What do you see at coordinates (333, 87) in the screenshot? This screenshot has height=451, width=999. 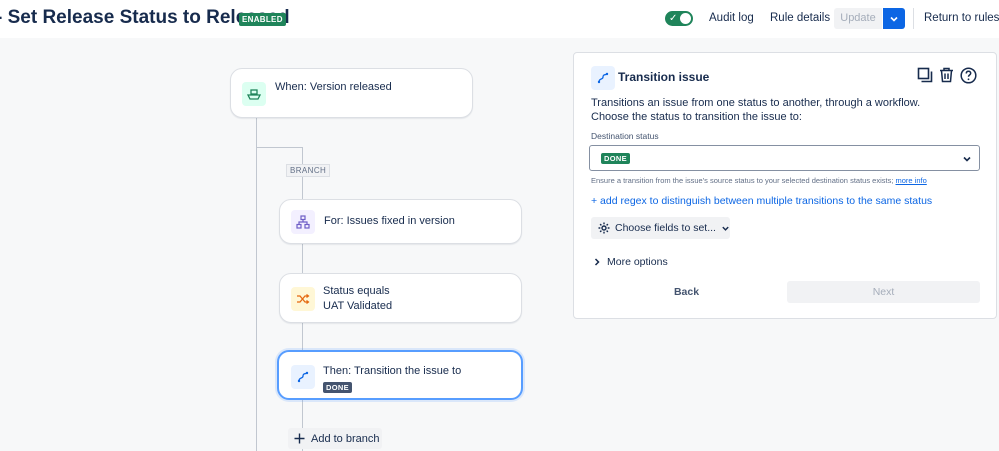 I see `trigger-label: When: Version released` at bounding box center [333, 87].